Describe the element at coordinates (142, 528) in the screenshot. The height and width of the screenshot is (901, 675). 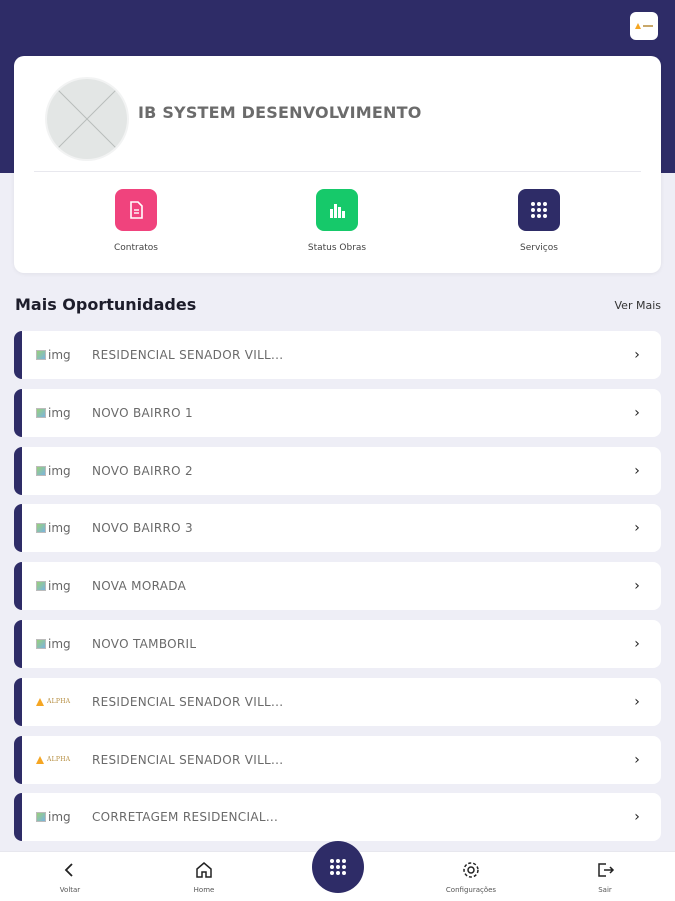
I see `item-label: NOVO BAIRRO 3` at that location.